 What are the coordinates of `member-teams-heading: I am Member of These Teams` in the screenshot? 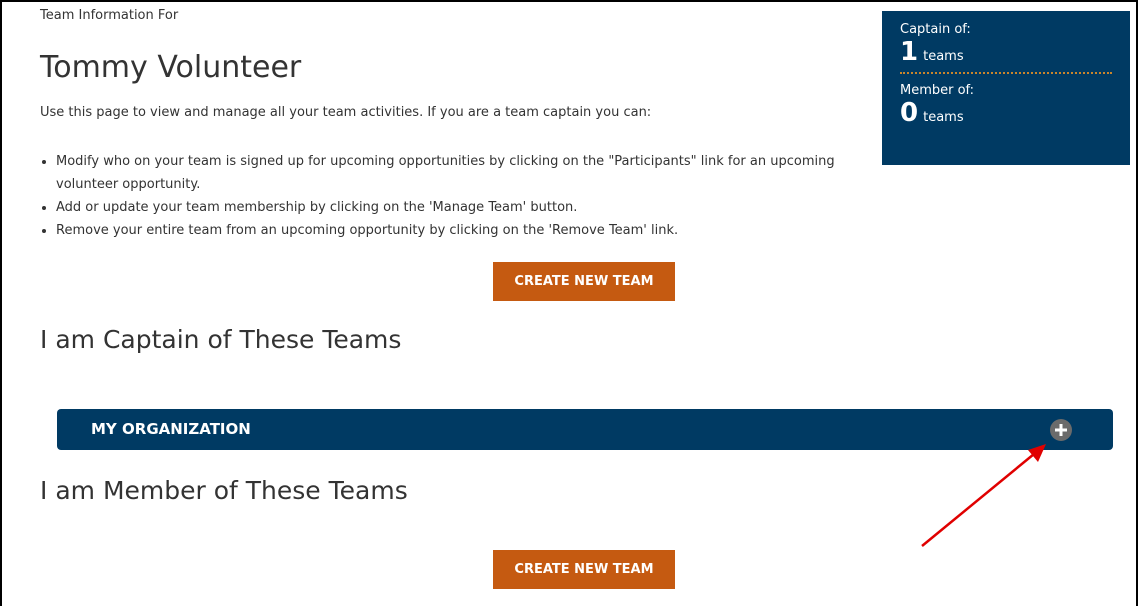 It's located at (224, 490).